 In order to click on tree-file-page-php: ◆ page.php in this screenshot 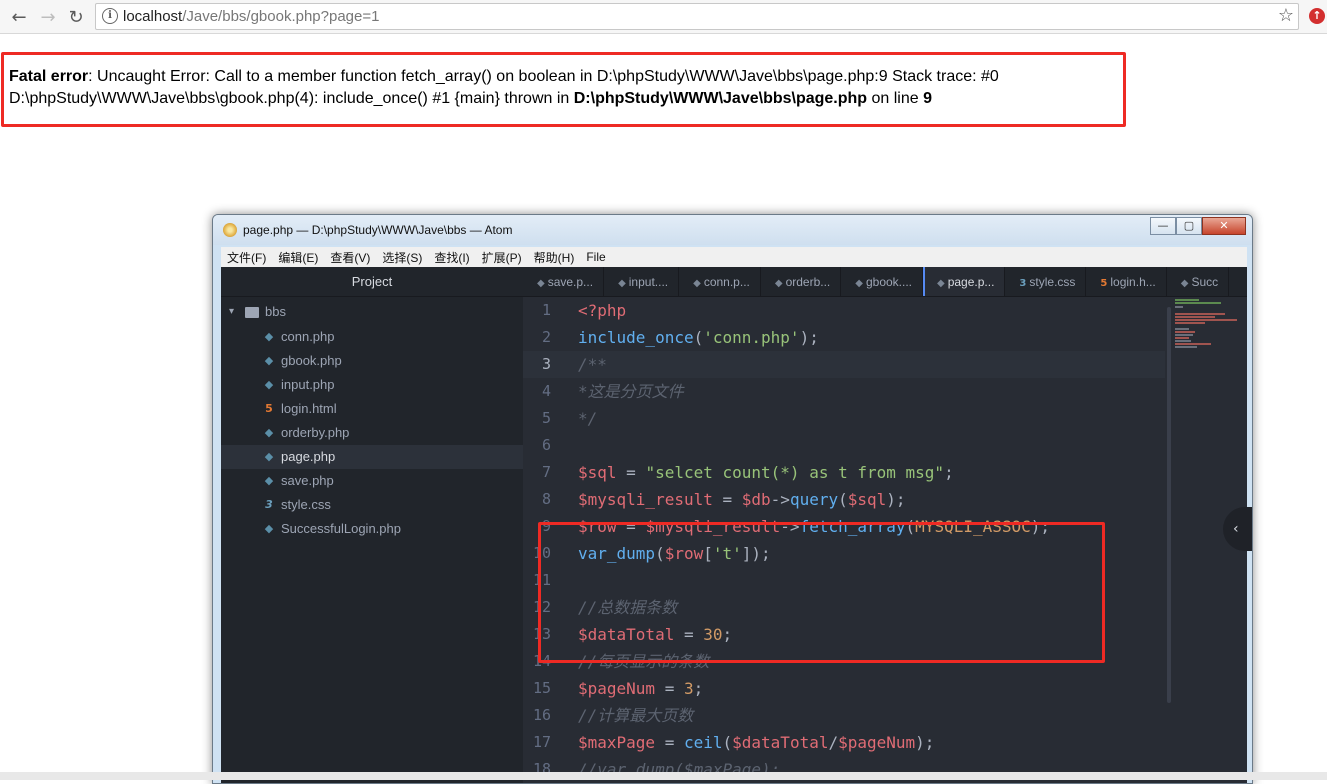, I will do `click(372, 457)`.